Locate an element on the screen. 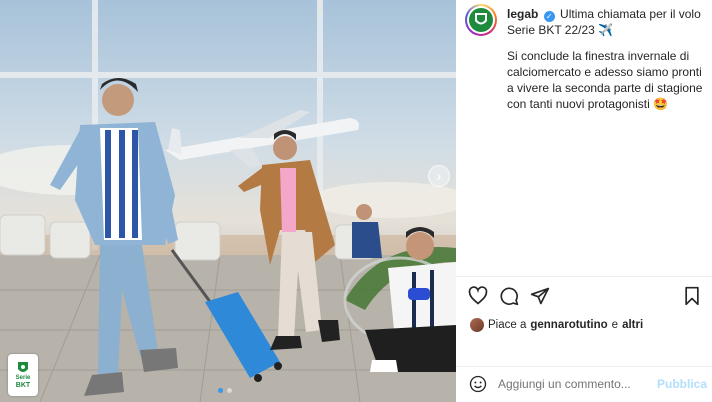 This screenshot has height=402, width=712. comment-input is located at coordinates (573, 384).